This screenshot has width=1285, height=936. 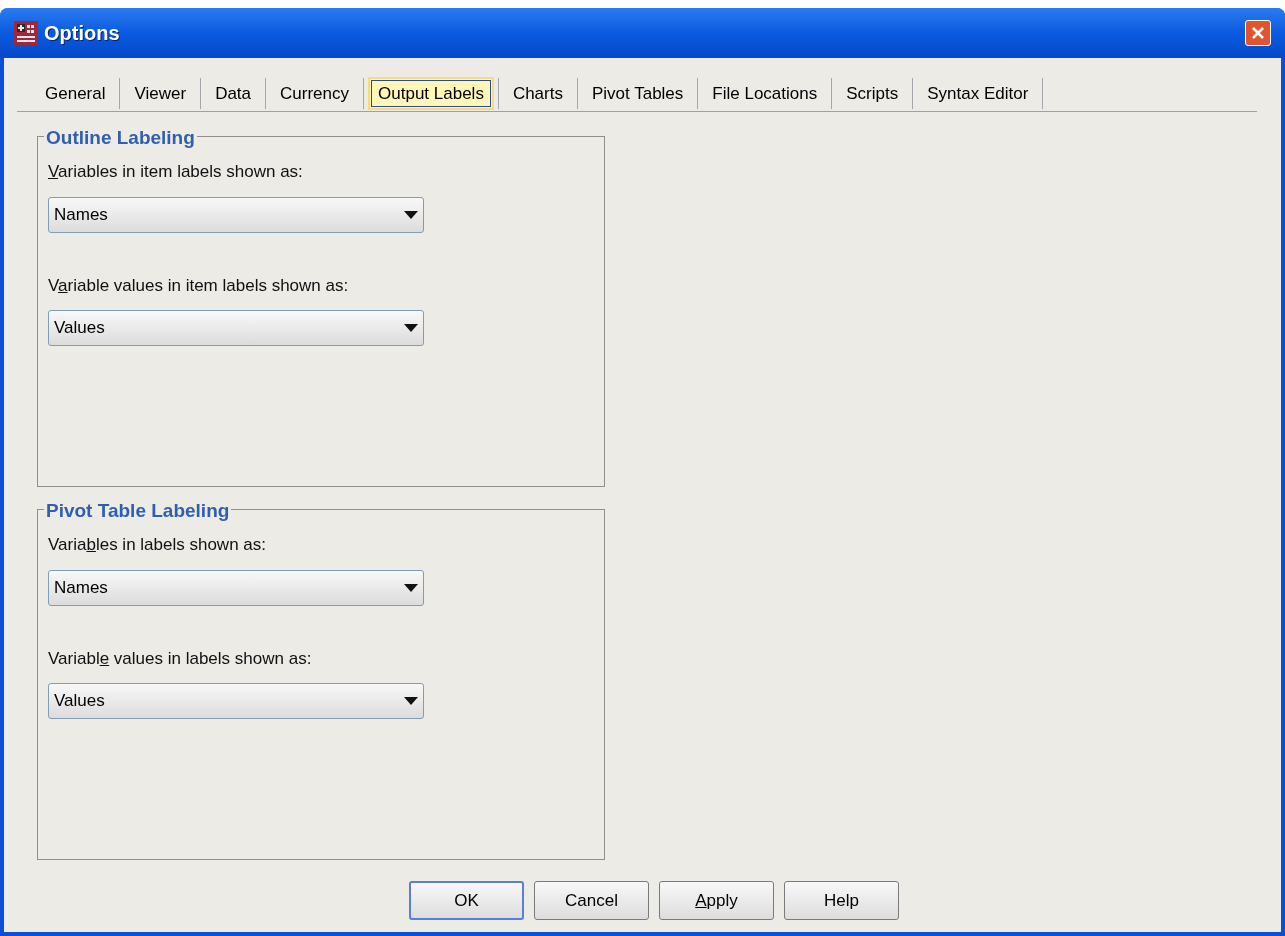 I want to click on field-label: Variable values in labels shown as:, so click(x=180, y=658).